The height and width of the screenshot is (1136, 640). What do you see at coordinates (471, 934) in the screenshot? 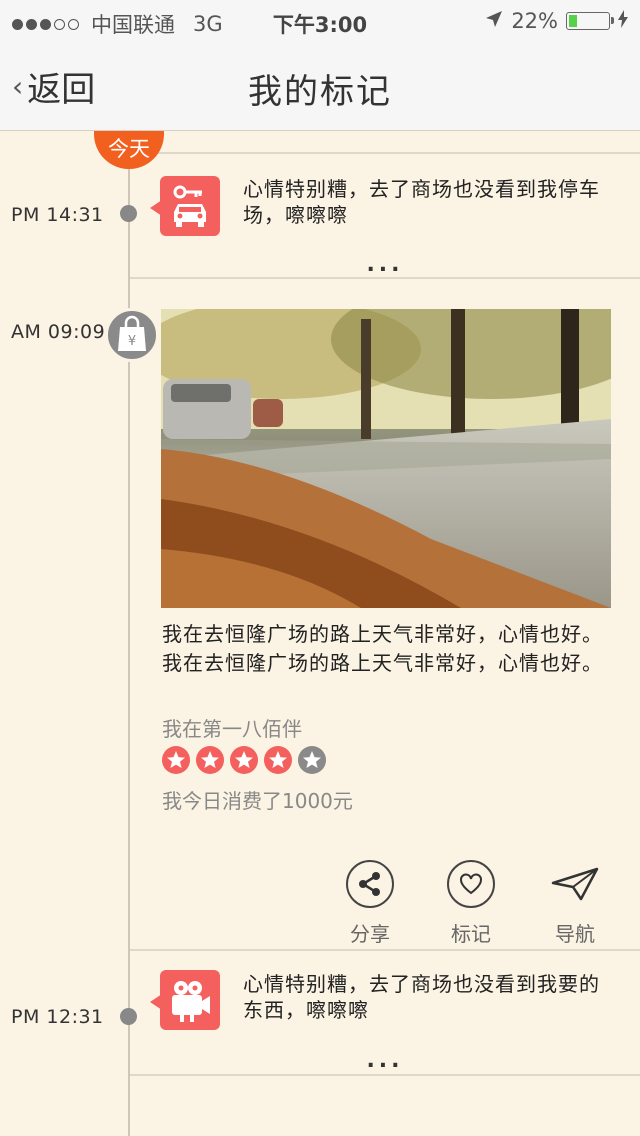
I see `mark-label: 标记` at bounding box center [471, 934].